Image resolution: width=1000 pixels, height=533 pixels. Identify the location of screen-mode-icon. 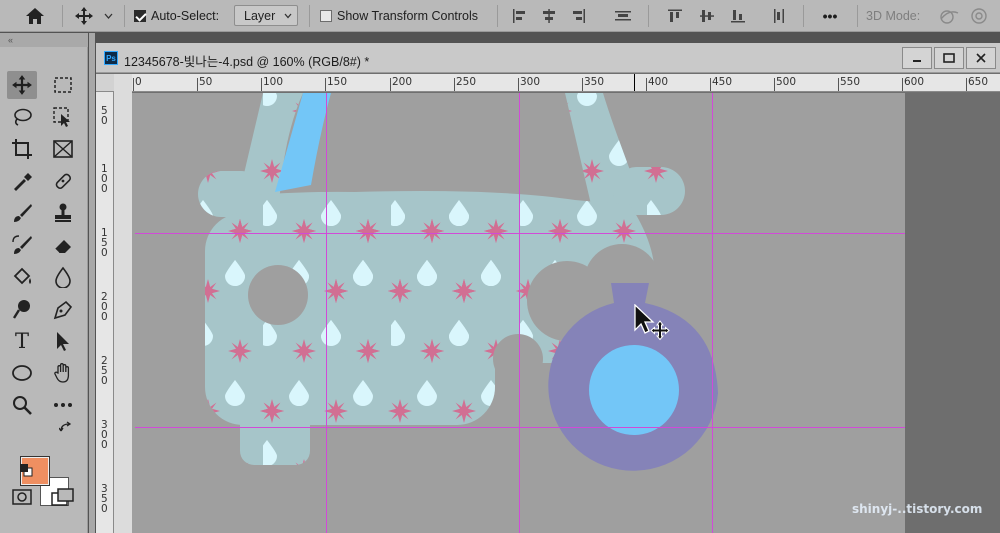
(63, 497).